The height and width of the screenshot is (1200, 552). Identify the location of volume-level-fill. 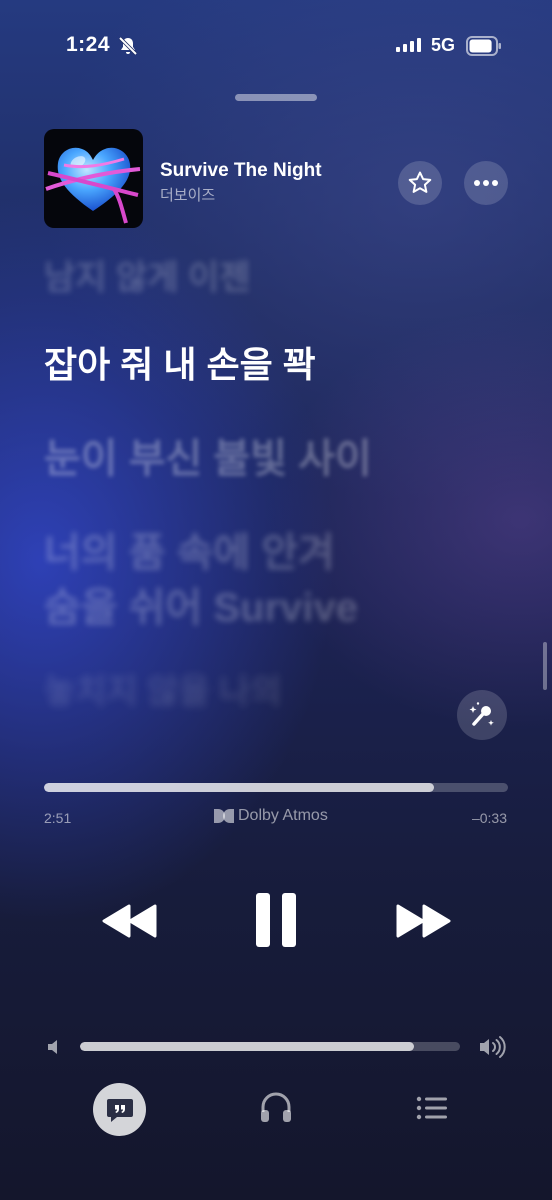
(247, 1046).